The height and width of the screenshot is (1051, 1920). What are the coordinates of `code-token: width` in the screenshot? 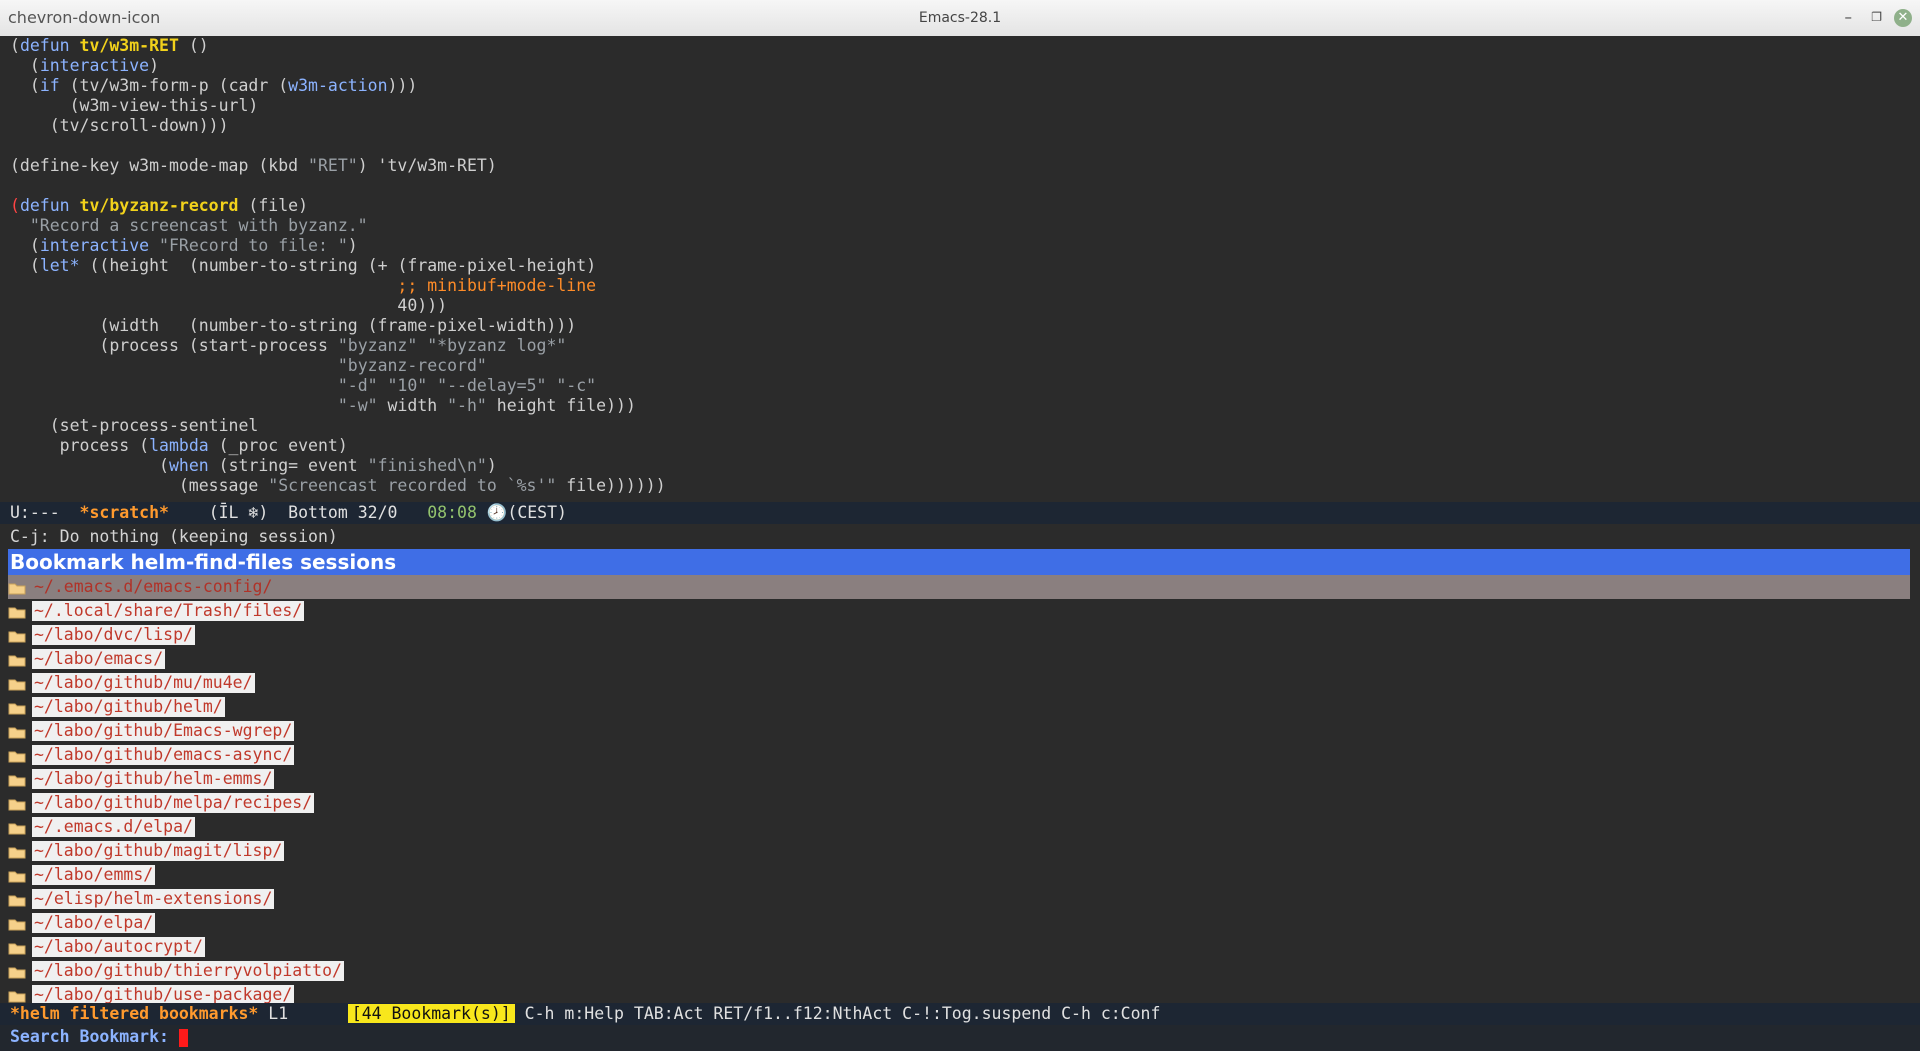 It's located at (412, 405).